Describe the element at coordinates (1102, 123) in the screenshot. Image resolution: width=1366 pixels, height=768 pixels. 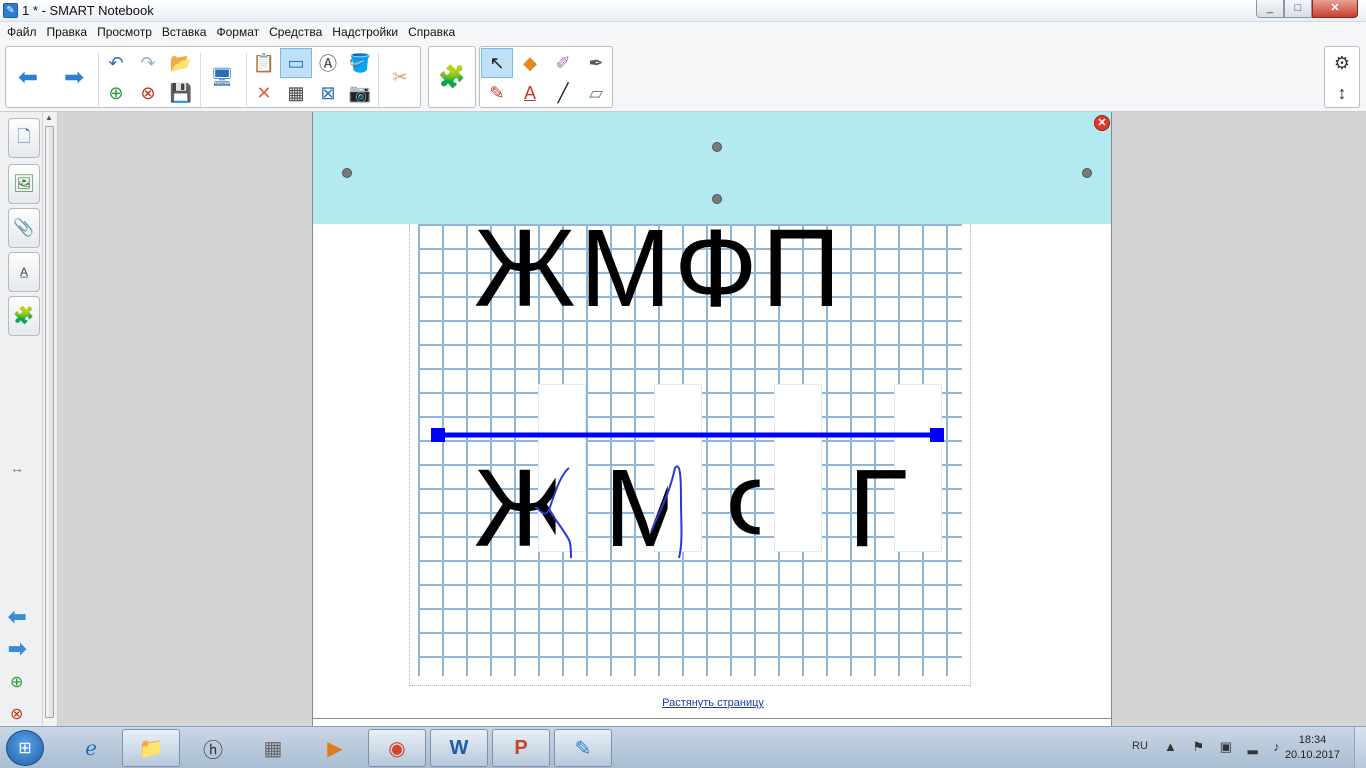
I see `close-shade-icon: ✕` at that location.